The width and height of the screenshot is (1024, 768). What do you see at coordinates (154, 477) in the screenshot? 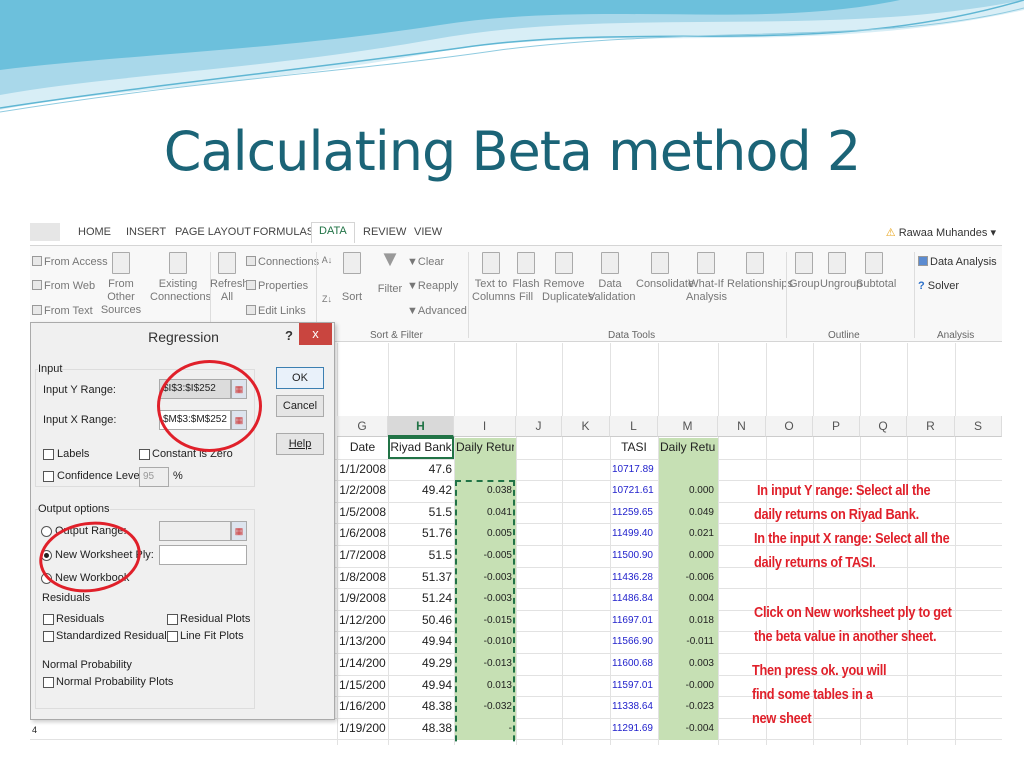
I see `confidence-input: 95` at bounding box center [154, 477].